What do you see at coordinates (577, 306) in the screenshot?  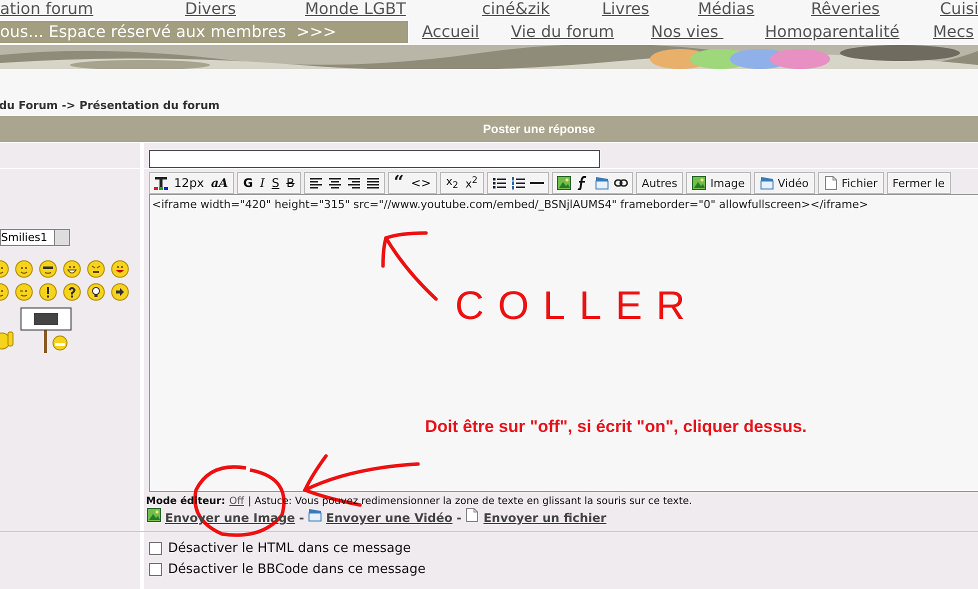 I see `handwritten-note: COLLER` at bounding box center [577, 306].